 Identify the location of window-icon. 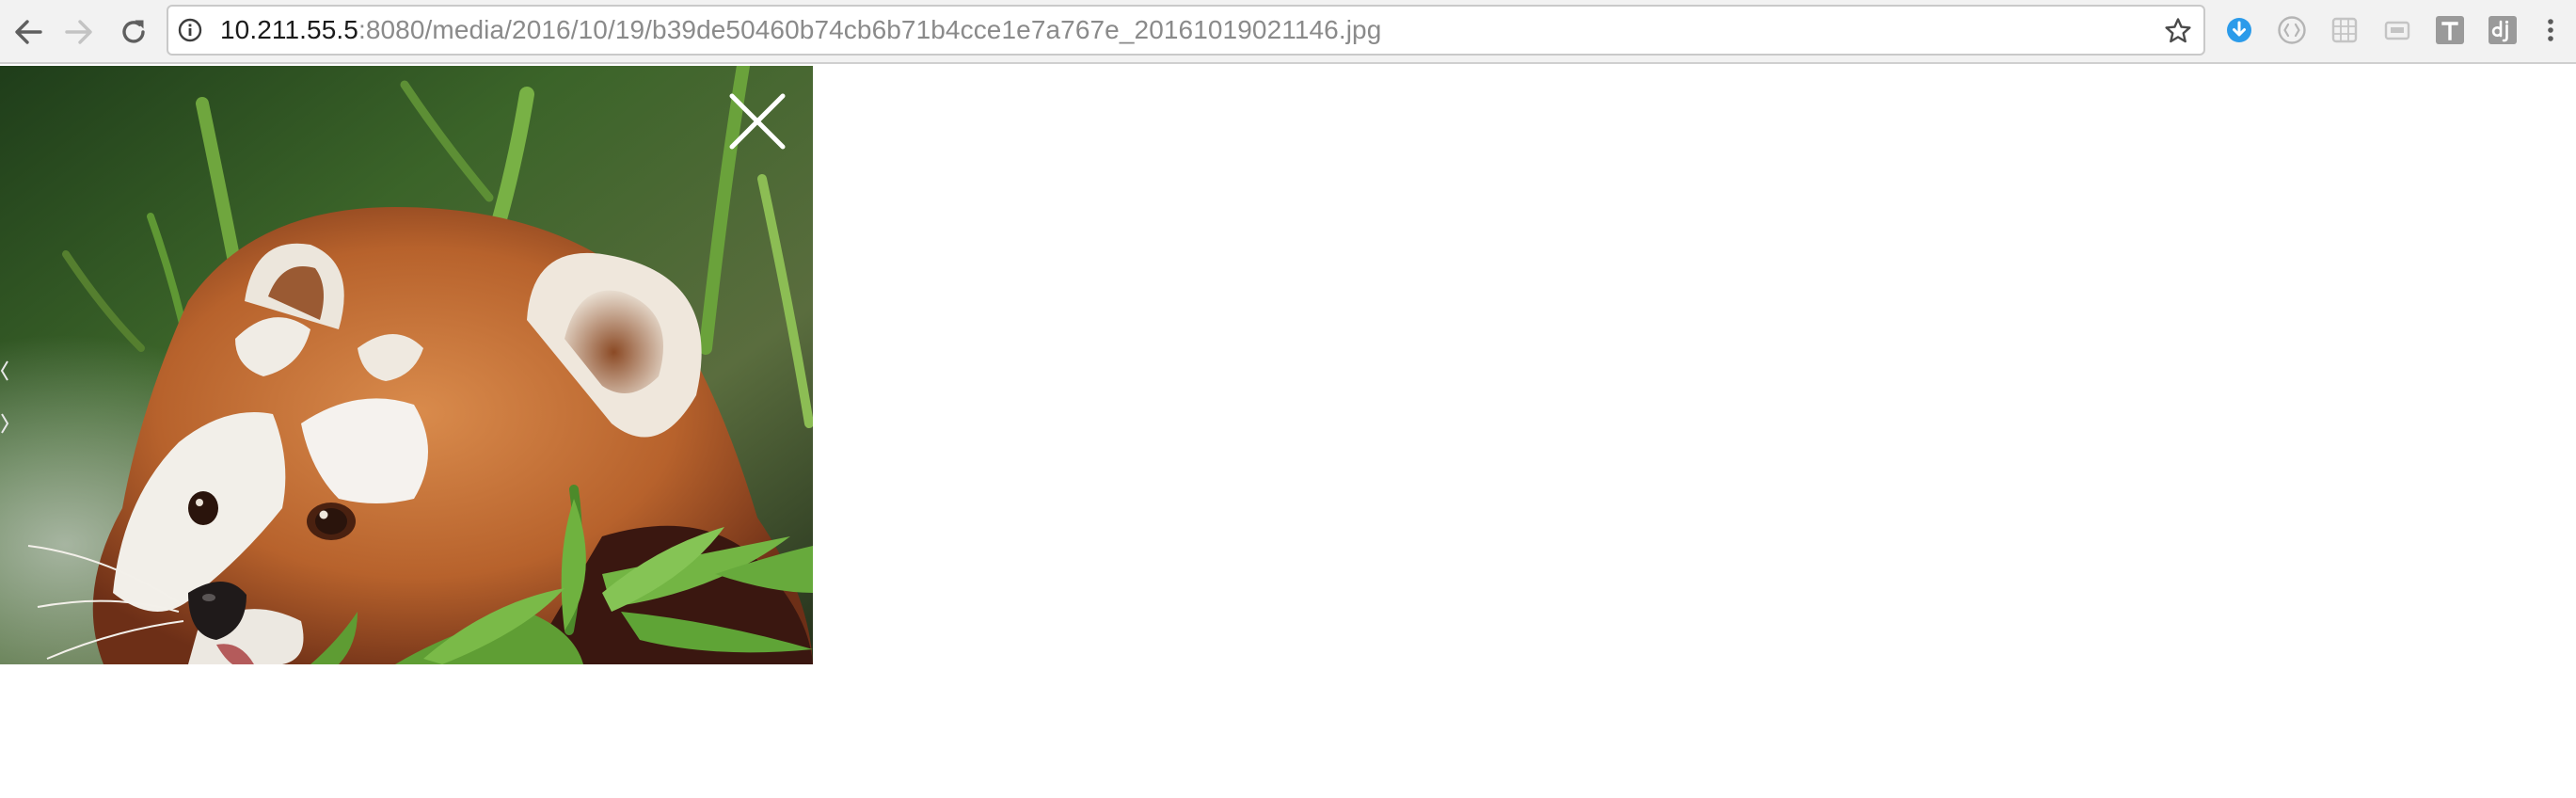
(2397, 30).